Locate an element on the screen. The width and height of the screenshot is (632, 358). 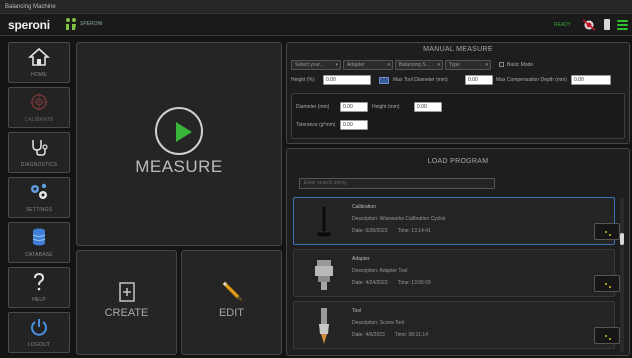
program-name: Tool is located at coordinates (357, 311).